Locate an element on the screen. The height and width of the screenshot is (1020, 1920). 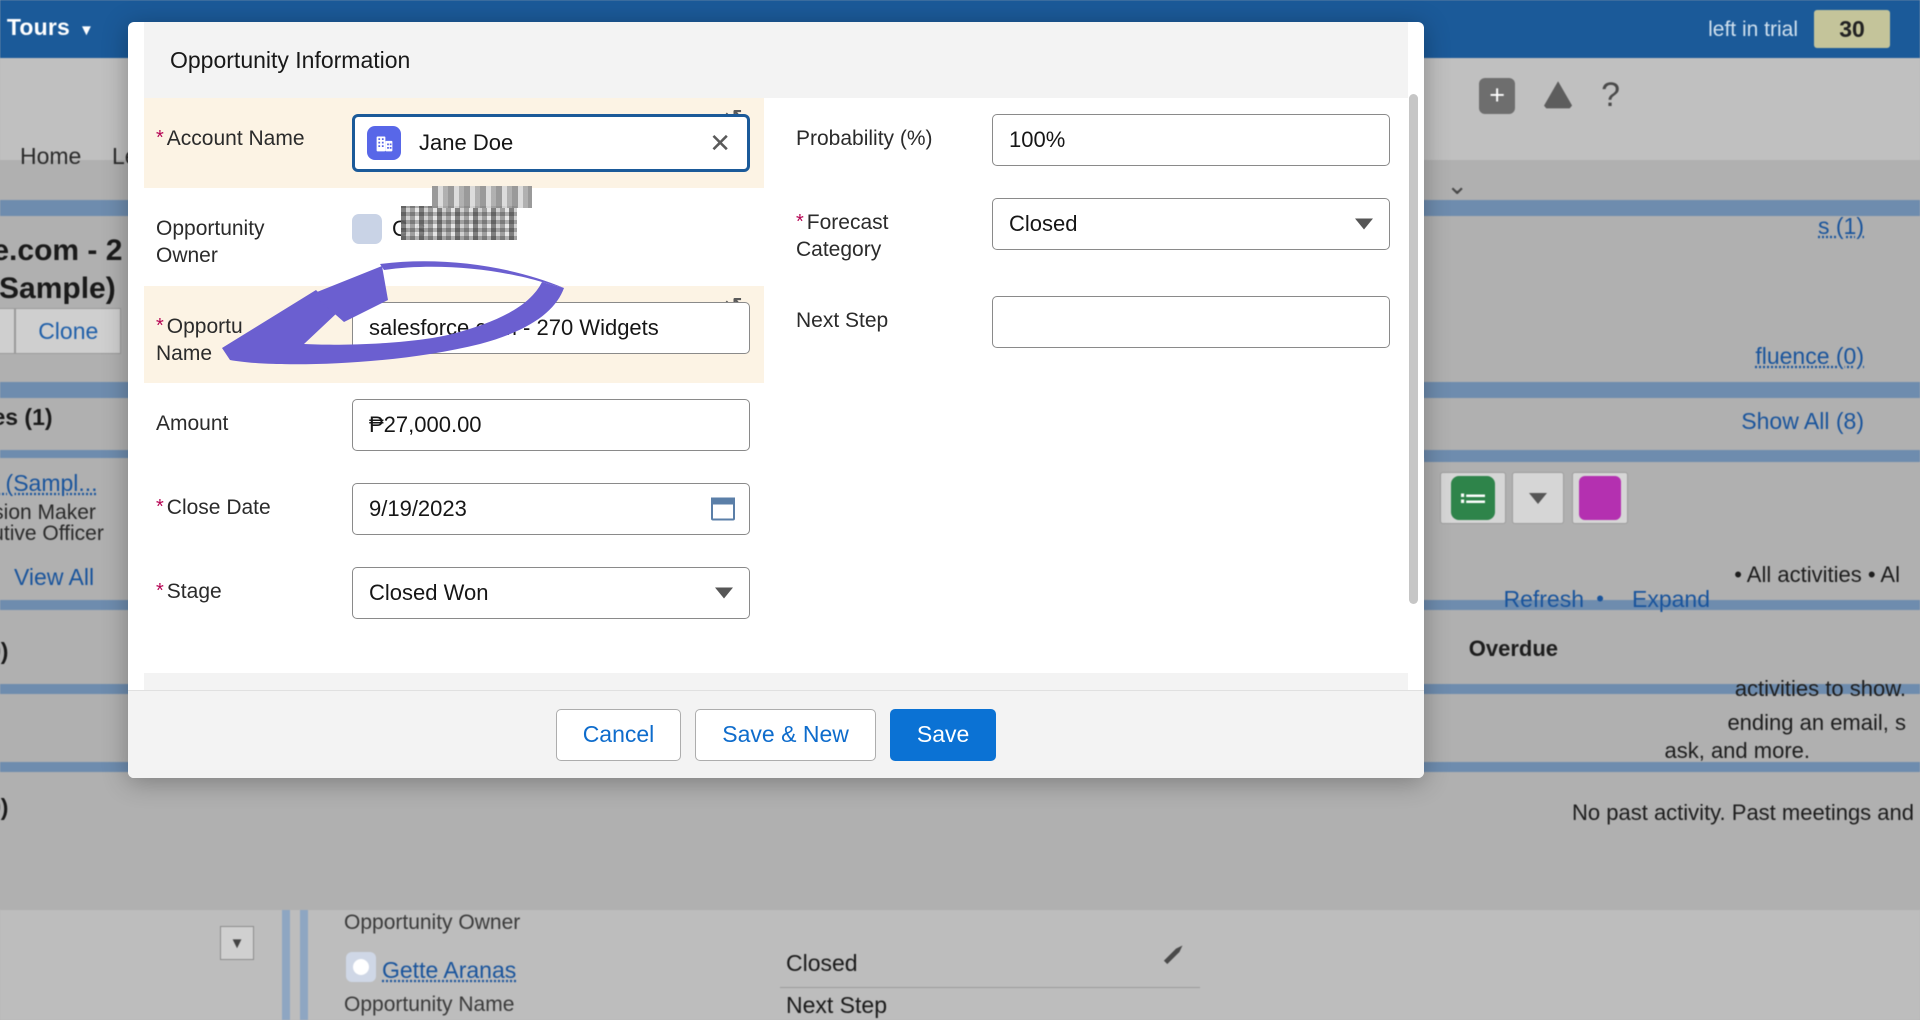
section-count-3: 0) is located at coordinates (4, 807).